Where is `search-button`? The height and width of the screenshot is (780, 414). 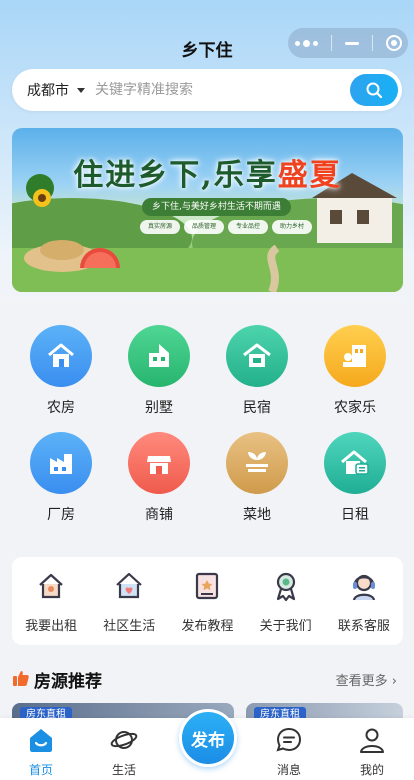 search-button is located at coordinates (374, 90).